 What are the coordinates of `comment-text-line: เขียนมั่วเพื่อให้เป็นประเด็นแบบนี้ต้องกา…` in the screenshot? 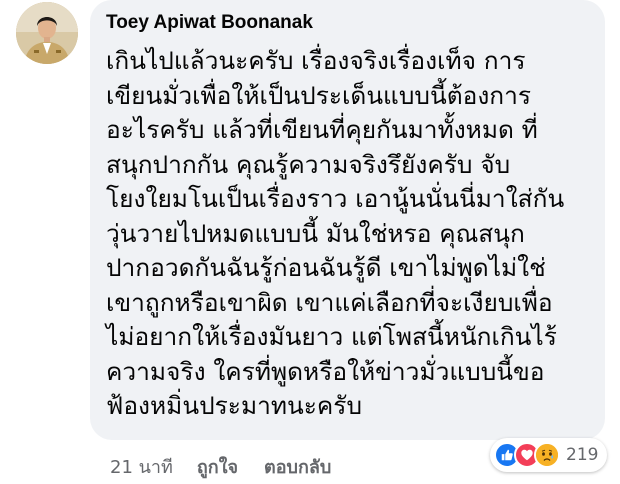 It's located at (319, 95).